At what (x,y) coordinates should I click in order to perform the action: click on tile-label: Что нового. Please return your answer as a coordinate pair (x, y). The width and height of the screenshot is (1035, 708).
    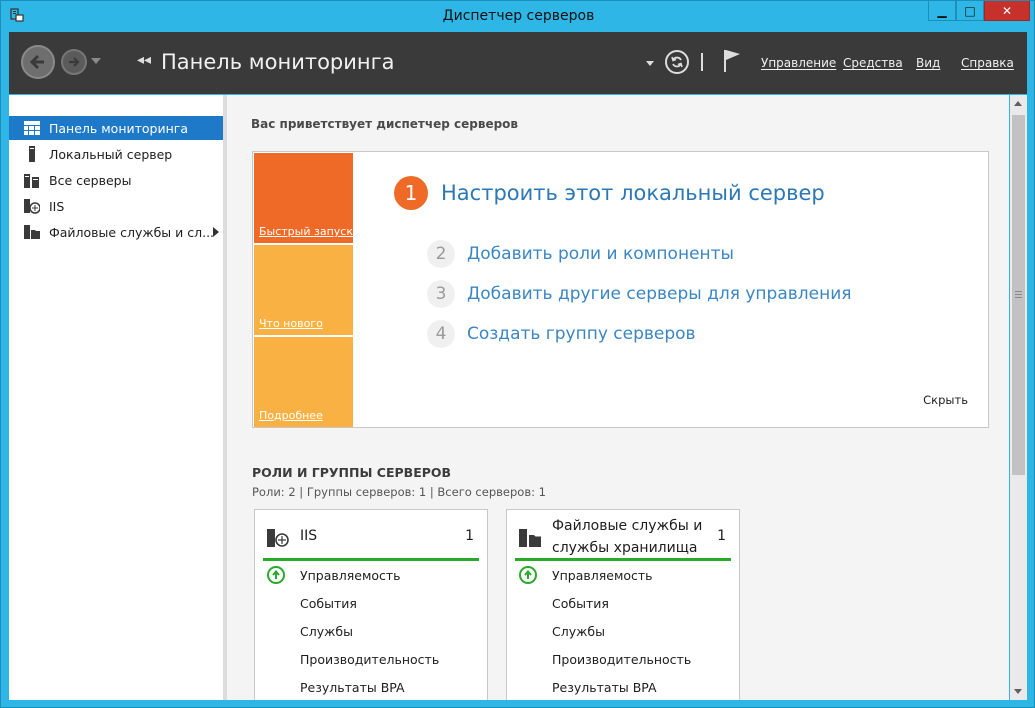
    Looking at the image, I should click on (291, 323).